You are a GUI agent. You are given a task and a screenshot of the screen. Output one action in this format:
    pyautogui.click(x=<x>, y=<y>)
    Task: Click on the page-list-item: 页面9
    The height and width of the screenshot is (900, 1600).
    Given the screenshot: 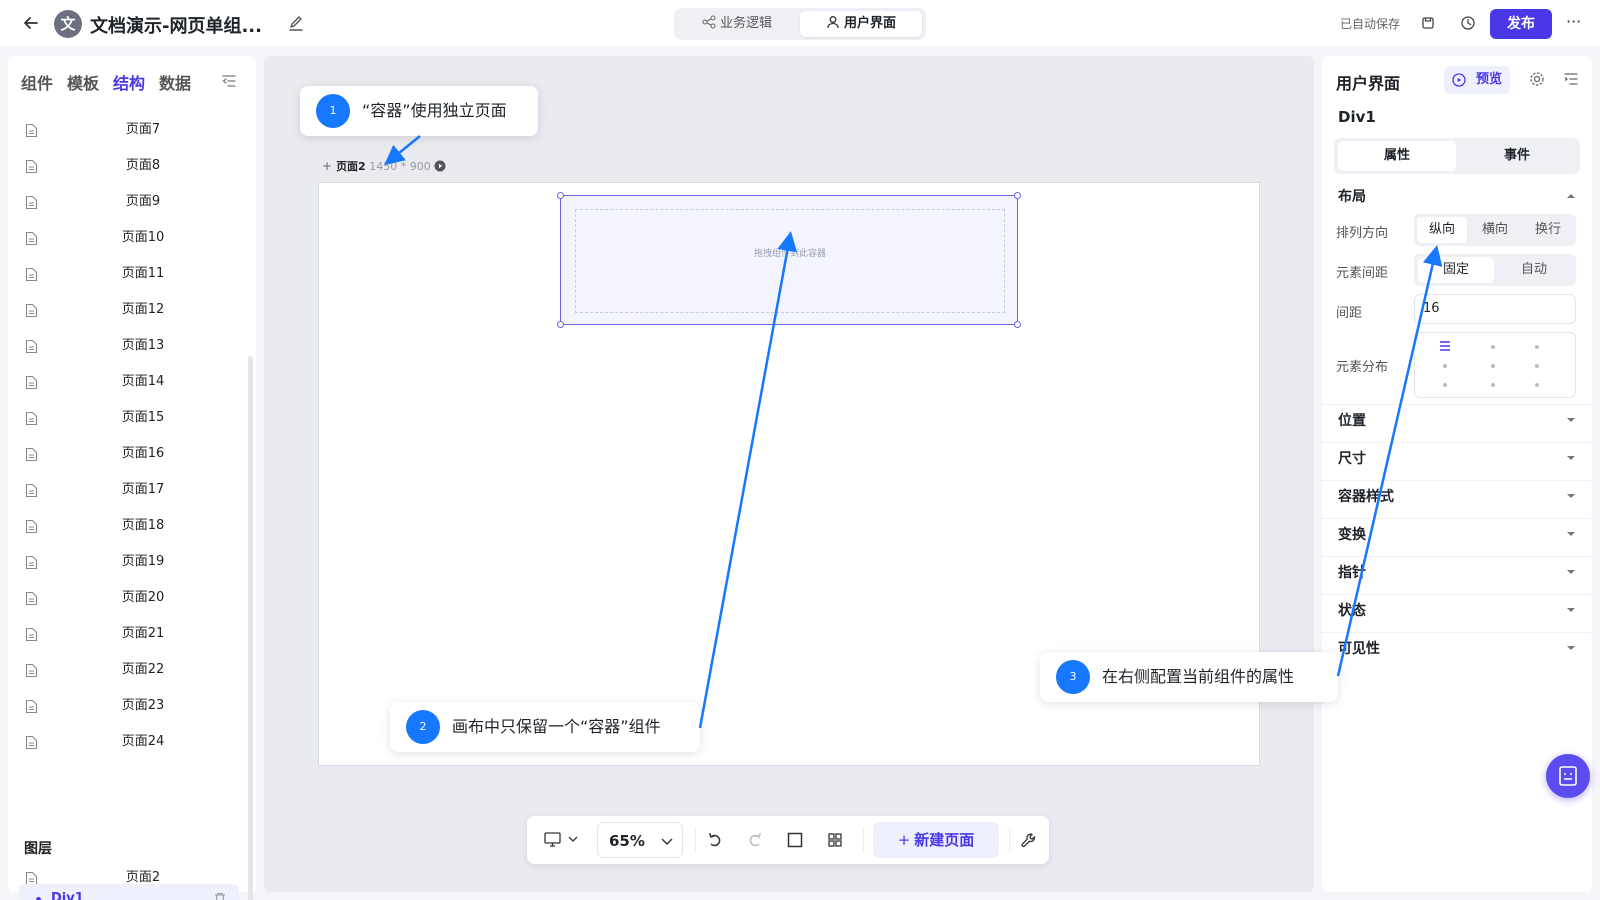 What is the action you would take?
    pyautogui.click(x=128, y=202)
    